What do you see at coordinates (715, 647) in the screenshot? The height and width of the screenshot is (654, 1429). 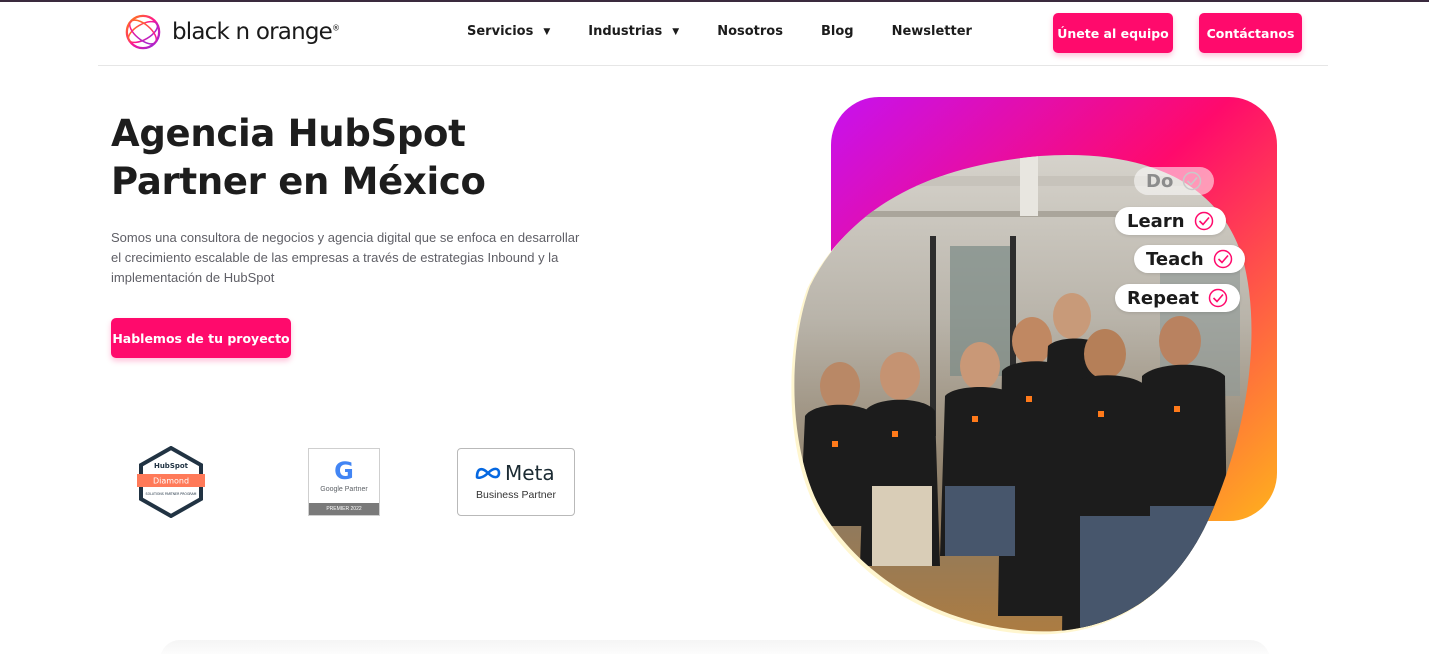 I see `next-section-edge` at bounding box center [715, 647].